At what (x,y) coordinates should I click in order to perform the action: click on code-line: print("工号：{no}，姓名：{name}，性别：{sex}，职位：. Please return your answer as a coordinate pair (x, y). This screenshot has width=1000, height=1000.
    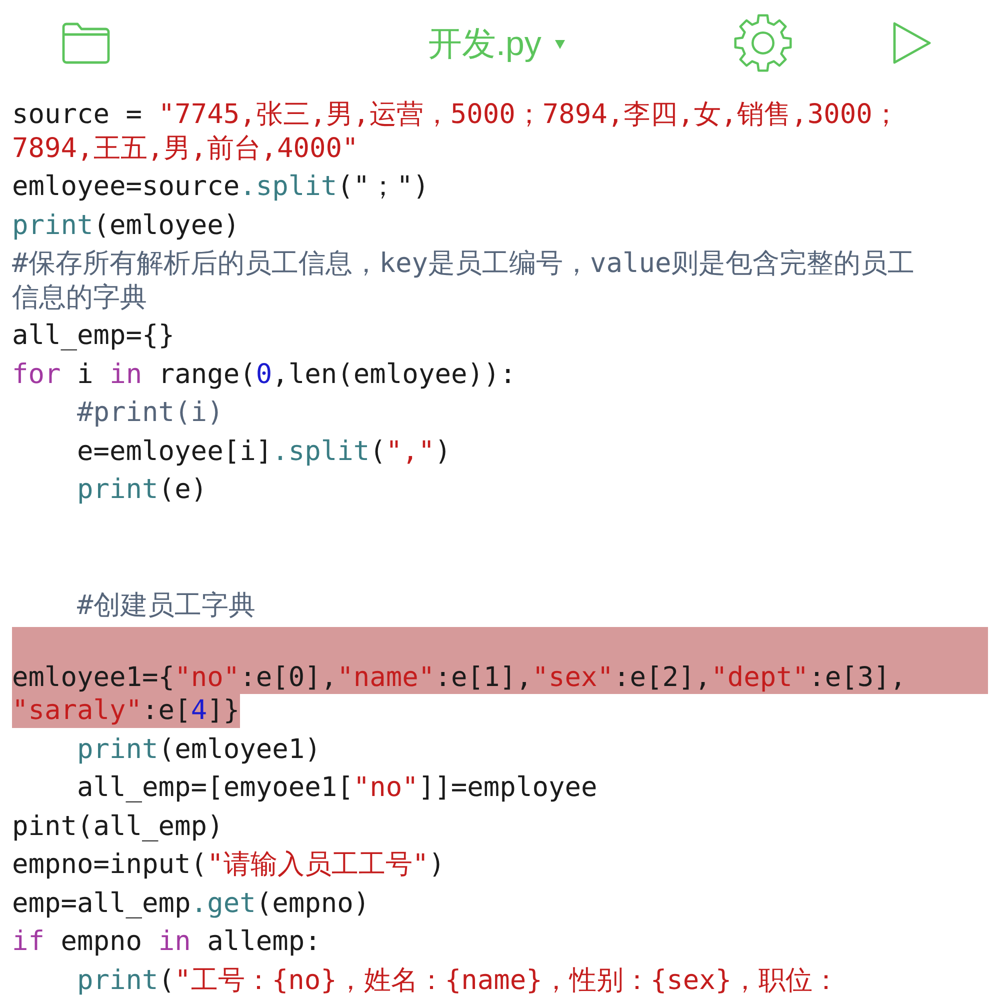
    Looking at the image, I should click on (458, 980).